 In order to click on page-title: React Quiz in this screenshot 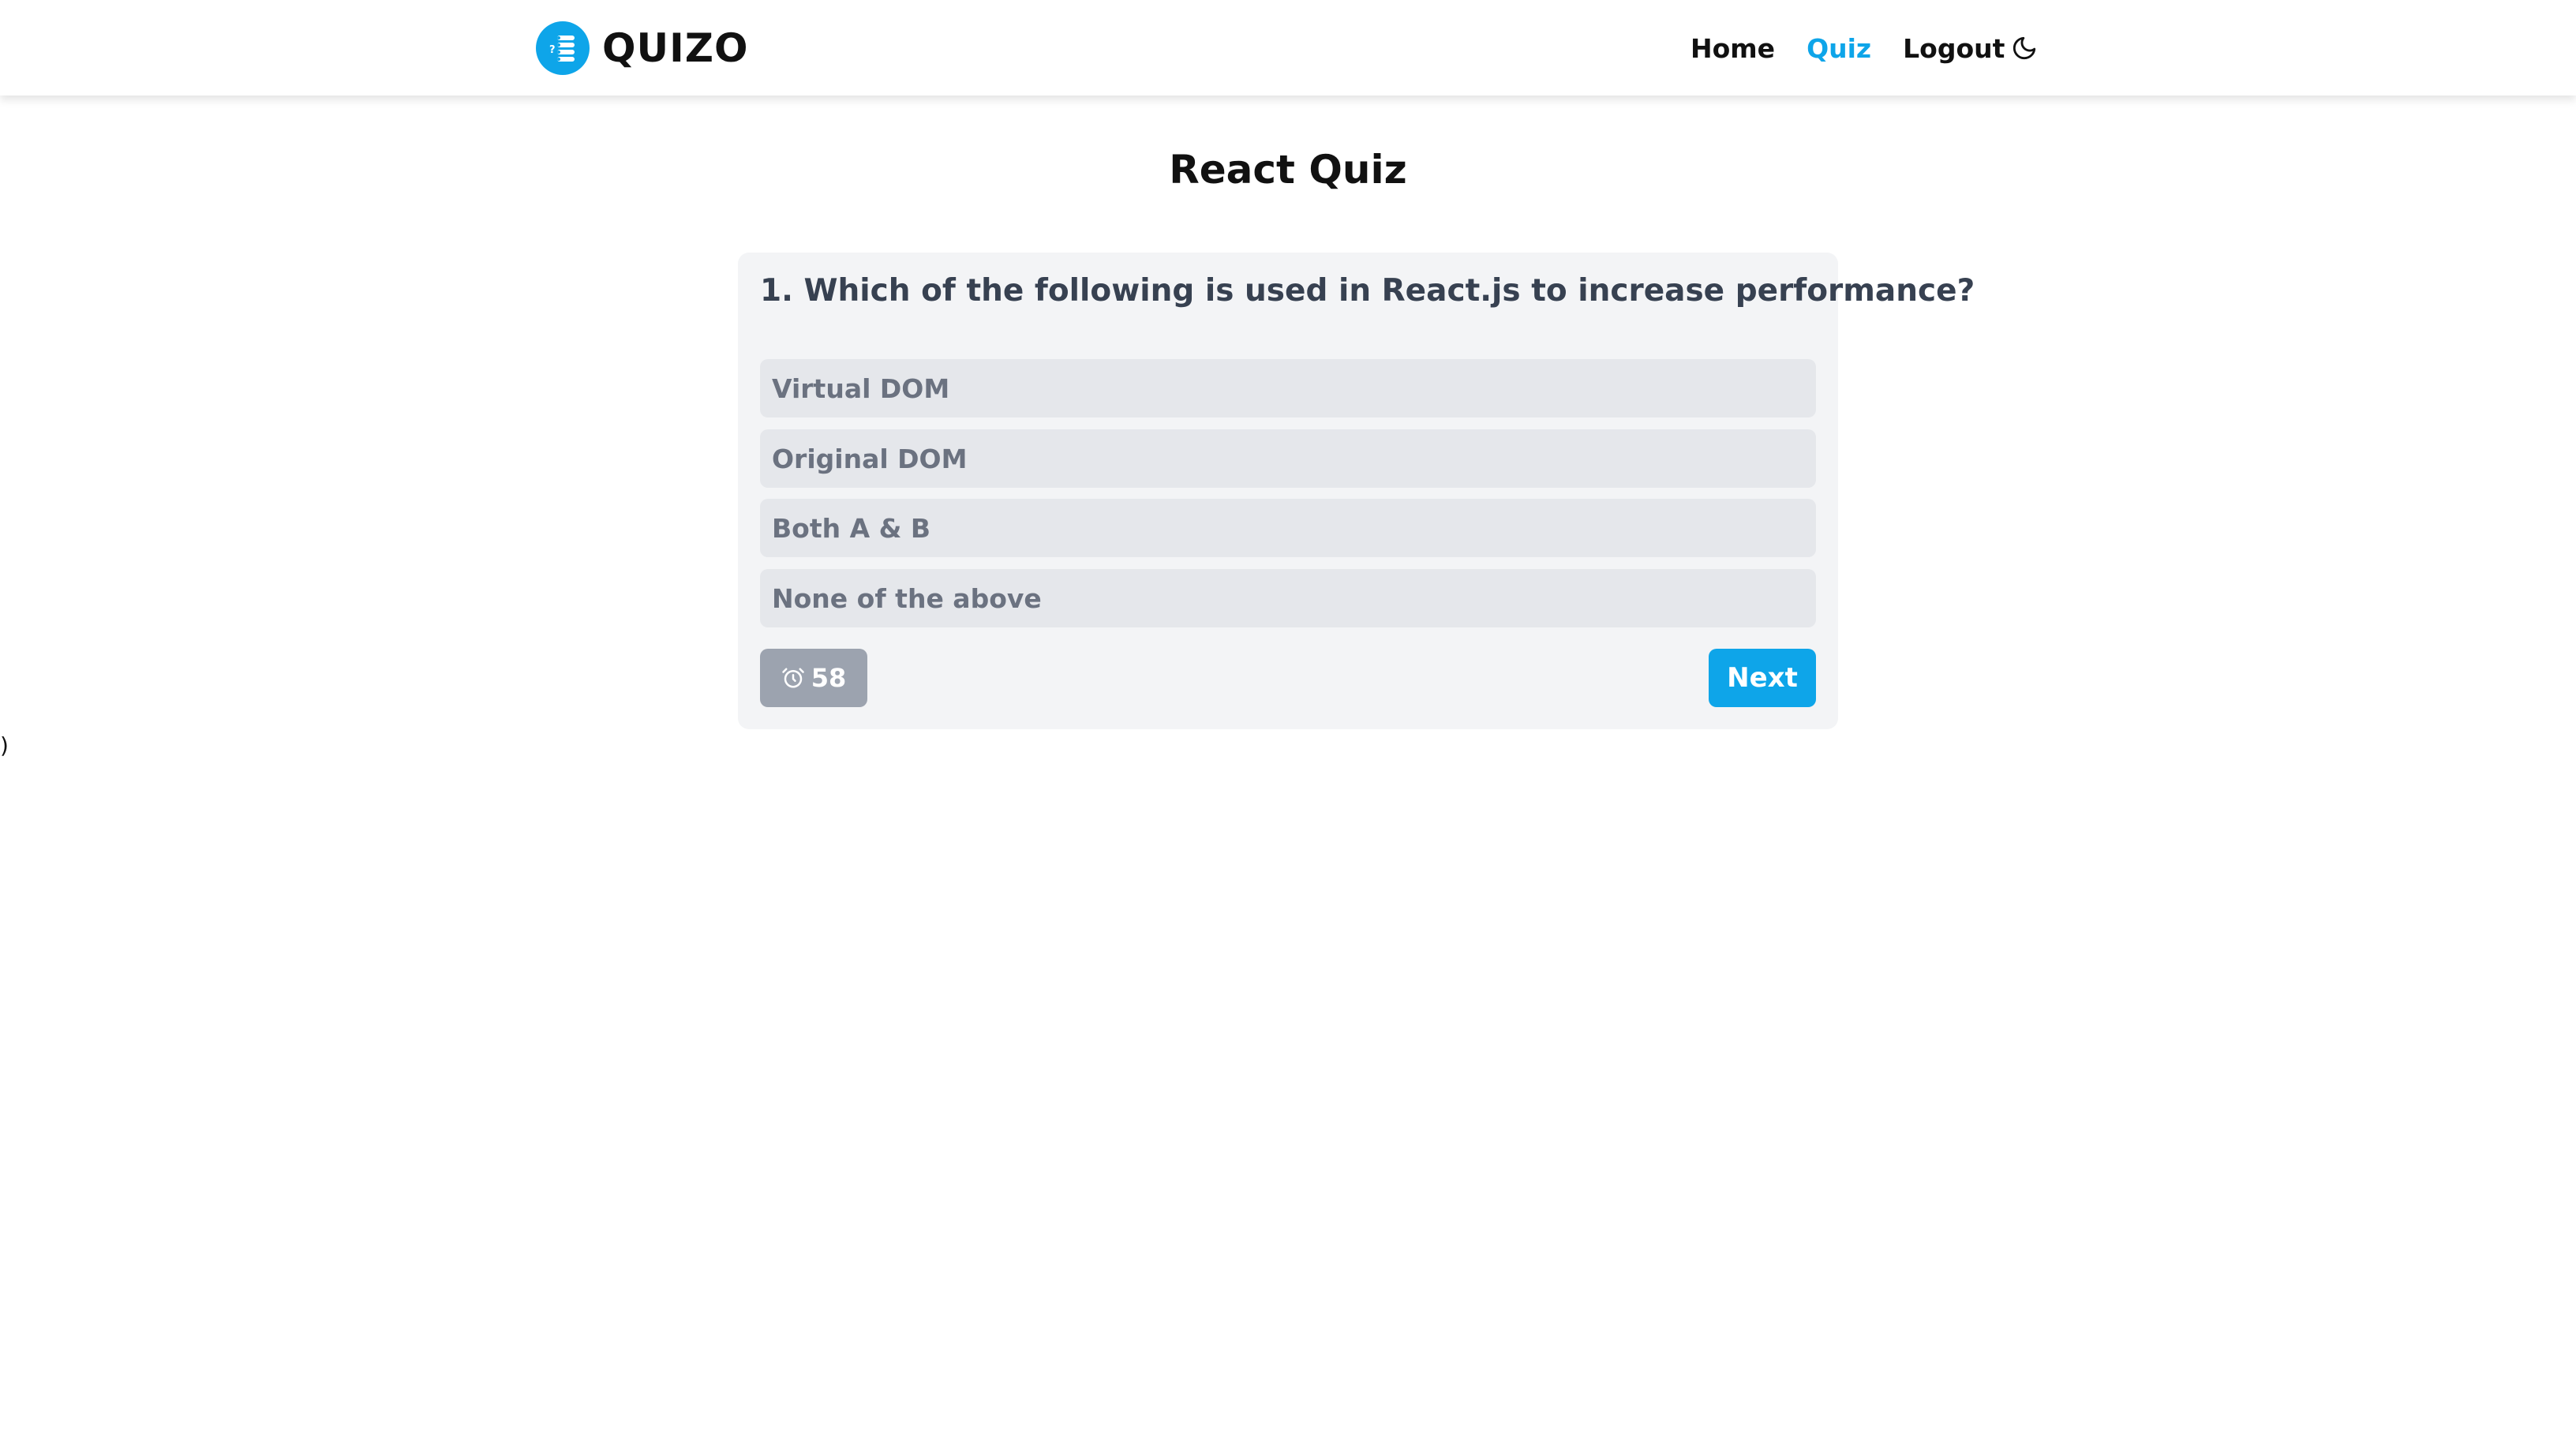, I will do `click(1288, 170)`.